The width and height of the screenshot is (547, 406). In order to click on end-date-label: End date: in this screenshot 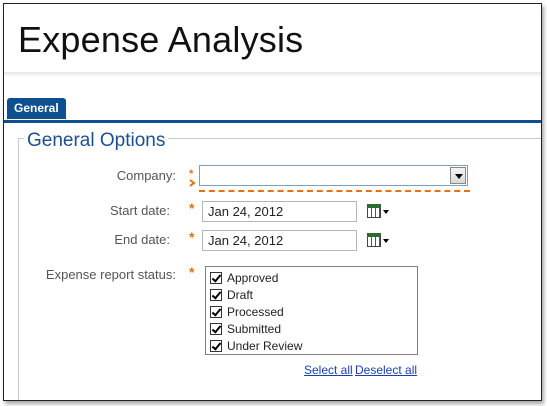, I will do `click(142, 239)`.